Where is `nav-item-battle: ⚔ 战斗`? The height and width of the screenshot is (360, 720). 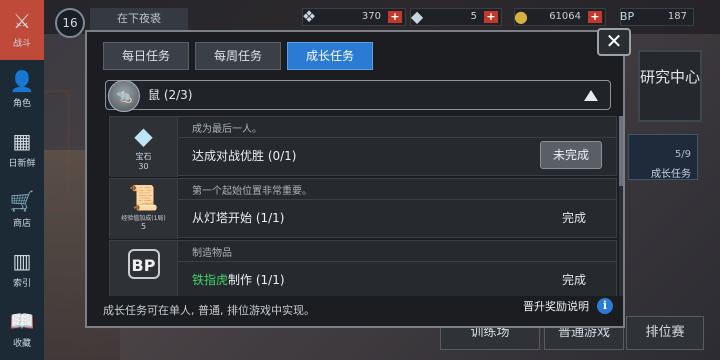
nav-item-battle: ⚔ 战斗 is located at coordinates (22, 30).